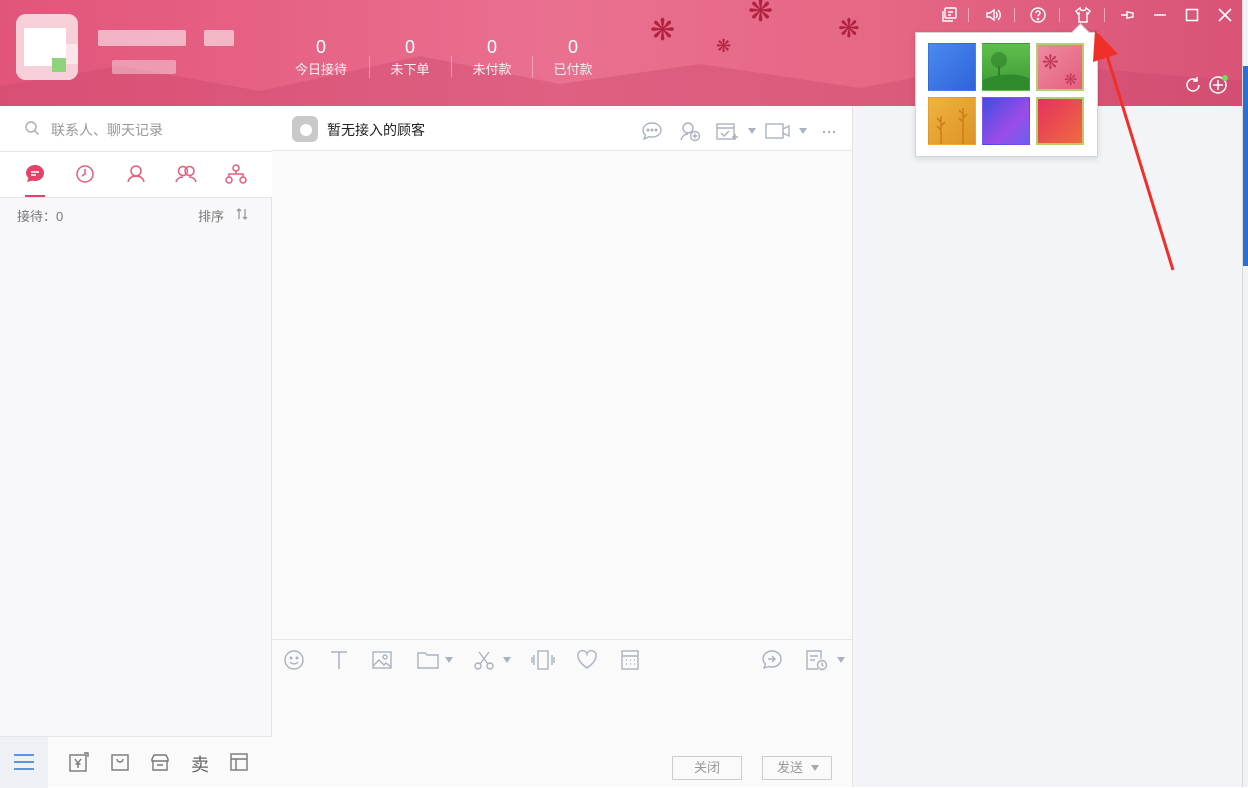 The height and width of the screenshot is (788, 1248). Describe the element at coordinates (789, 767) in the screenshot. I see `send-label: 发送` at that location.